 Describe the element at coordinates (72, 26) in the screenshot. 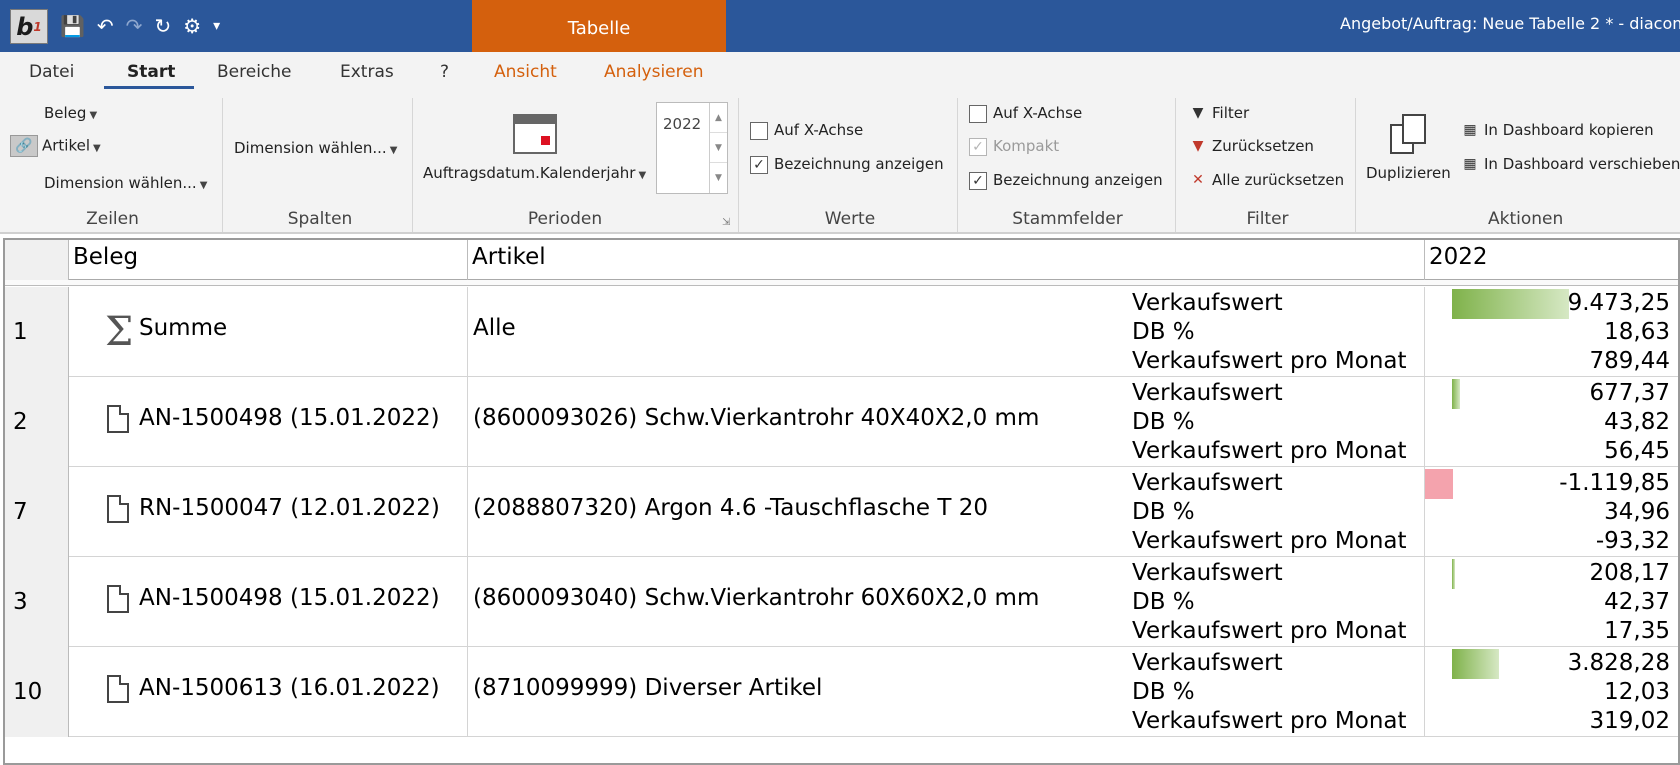

I see `save-icon: 💾` at that location.